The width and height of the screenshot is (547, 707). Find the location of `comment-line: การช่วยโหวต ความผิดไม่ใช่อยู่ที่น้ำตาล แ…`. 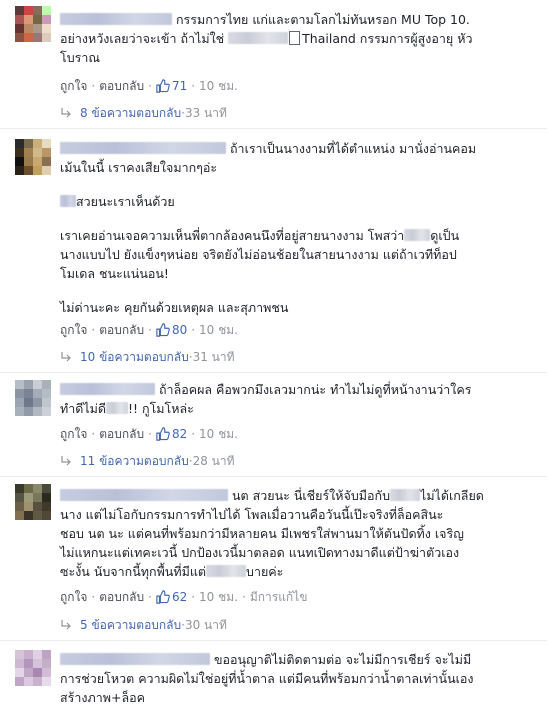

comment-line: การช่วยโหวต ความผิดไม่ใช่อยู่ที่น้ำตาล แ… is located at coordinates (267, 678).